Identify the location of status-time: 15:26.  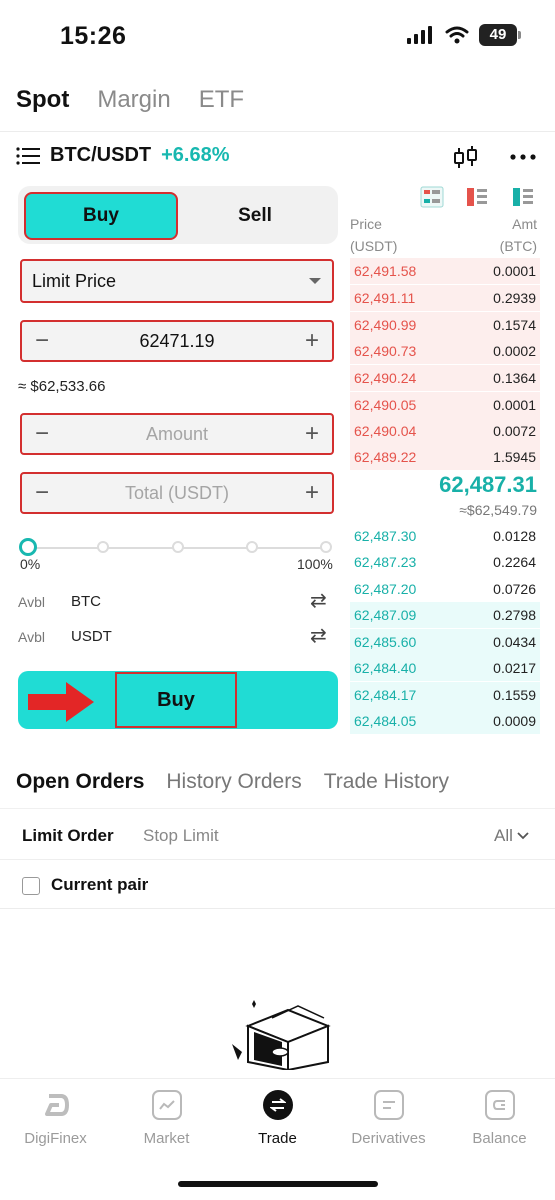
(93, 36).